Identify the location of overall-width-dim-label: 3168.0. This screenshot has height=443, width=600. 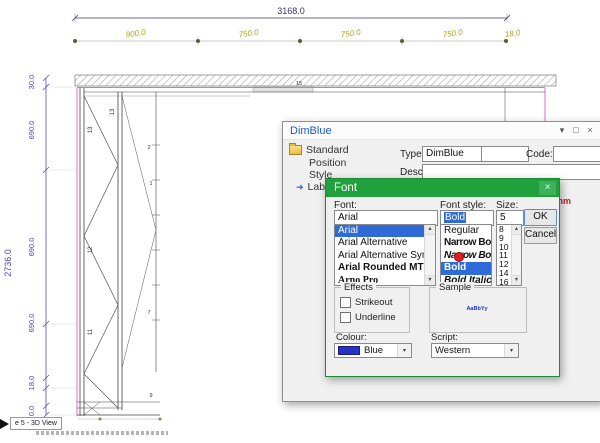
(291, 11).